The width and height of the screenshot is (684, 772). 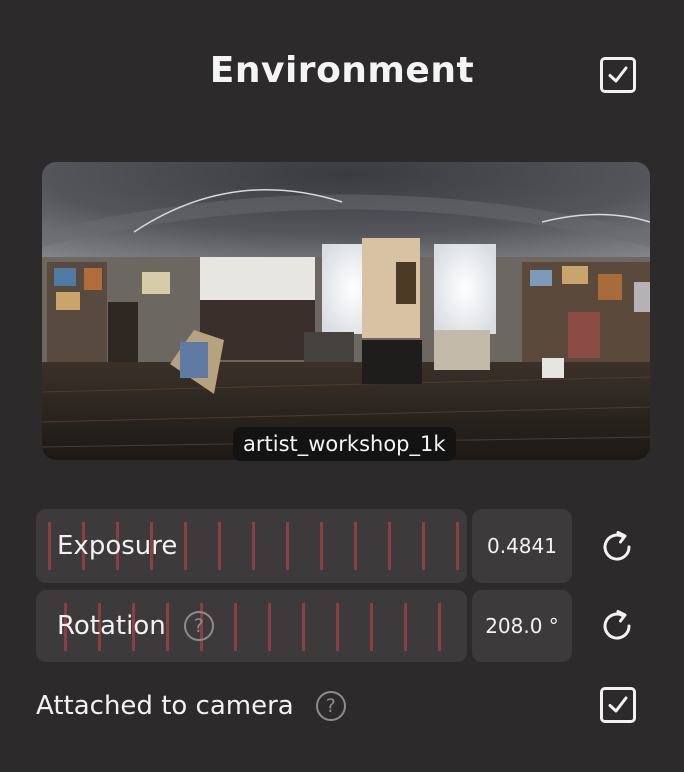 What do you see at coordinates (117, 546) in the screenshot?
I see `exposure-label: Exposure` at bounding box center [117, 546].